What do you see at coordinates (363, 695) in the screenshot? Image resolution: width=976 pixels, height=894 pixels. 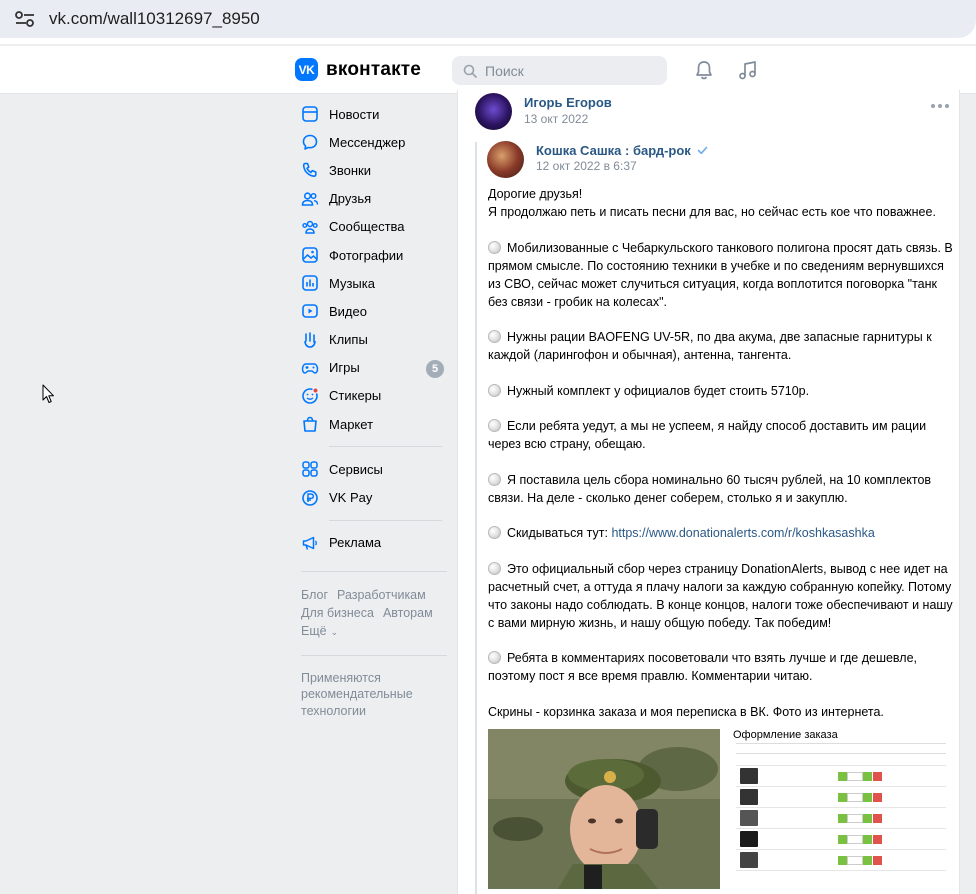 I see `recommendation-notice: Применяются рекомендательные технологии` at bounding box center [363, 695].